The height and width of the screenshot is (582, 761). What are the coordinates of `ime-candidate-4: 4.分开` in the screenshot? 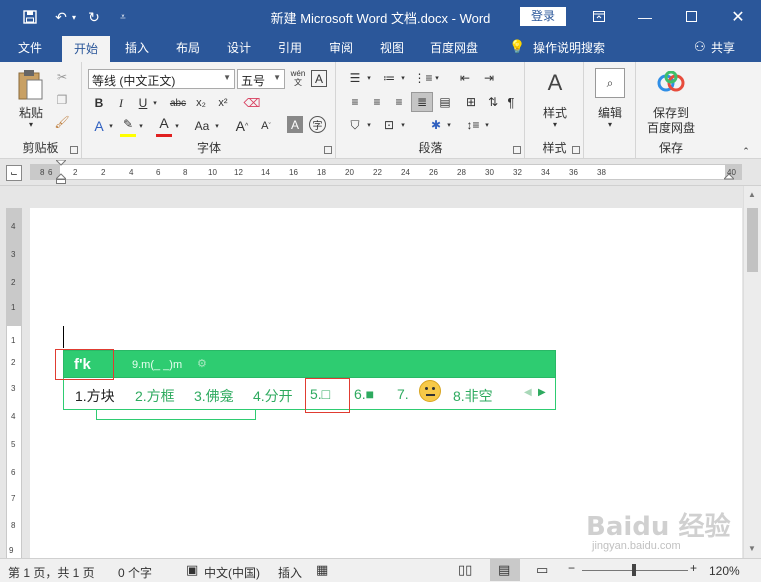 It's located at (273, 396).